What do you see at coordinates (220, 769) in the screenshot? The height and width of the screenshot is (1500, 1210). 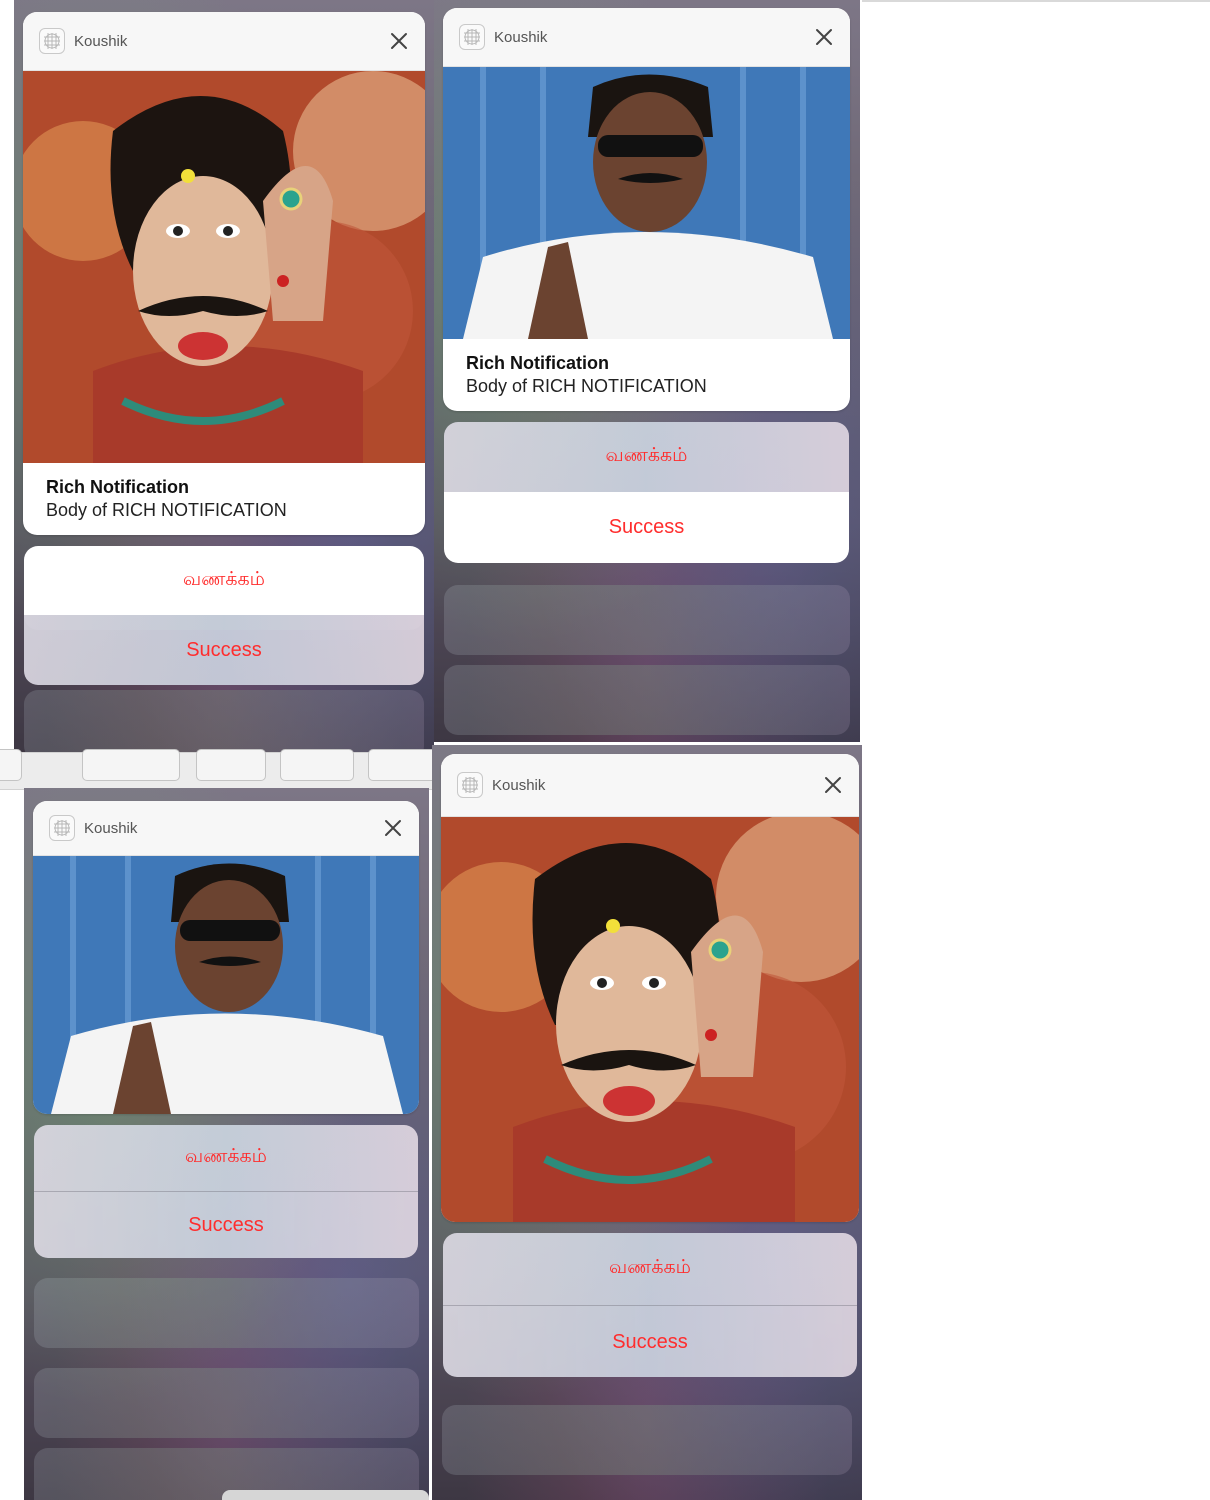 I see `background-toolbar` at bounding box center [220, 769].